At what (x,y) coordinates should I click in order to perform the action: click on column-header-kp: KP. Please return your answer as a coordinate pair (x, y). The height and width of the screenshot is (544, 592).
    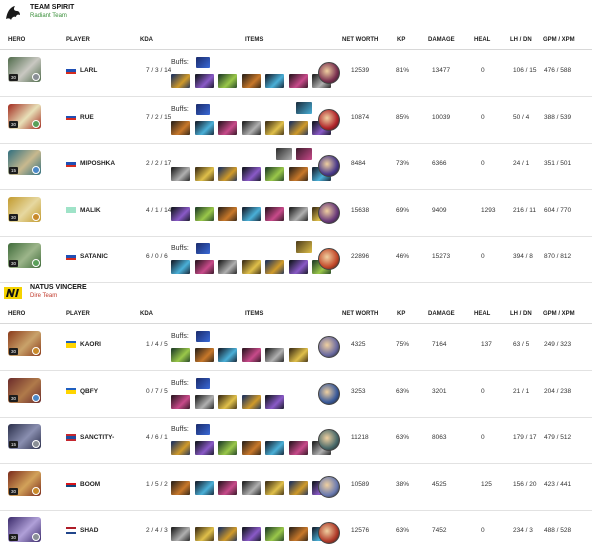
    Looking at the image, I should click on (401, 40).